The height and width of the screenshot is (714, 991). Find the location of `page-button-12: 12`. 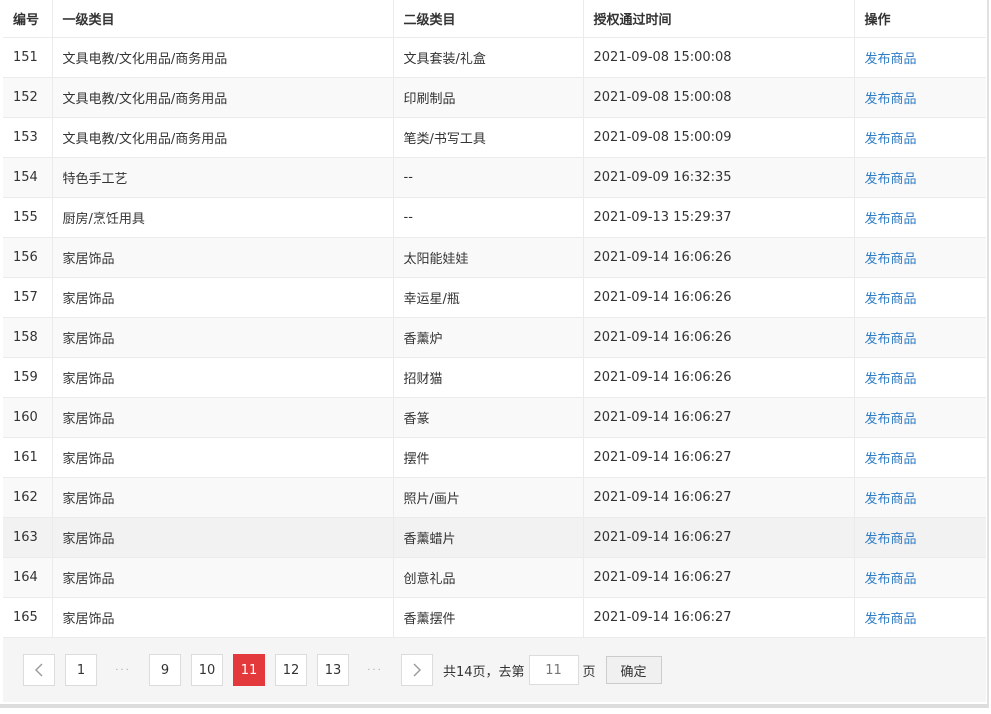

page-button-12: 12 is located at coordinates (291, 670).